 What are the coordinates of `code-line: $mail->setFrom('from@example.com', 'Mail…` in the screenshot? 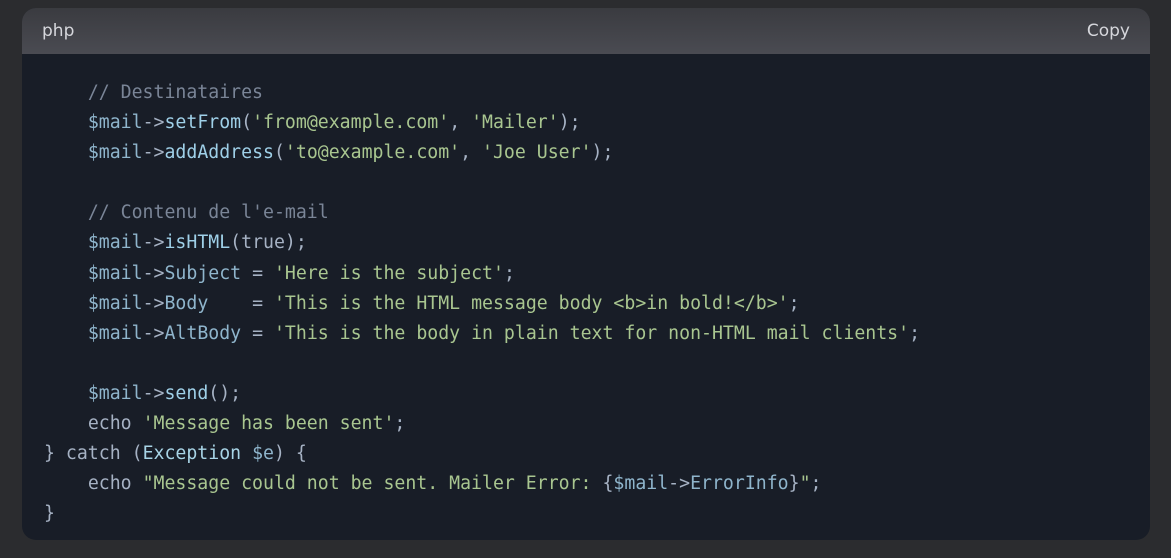 It's located at (597, 123).